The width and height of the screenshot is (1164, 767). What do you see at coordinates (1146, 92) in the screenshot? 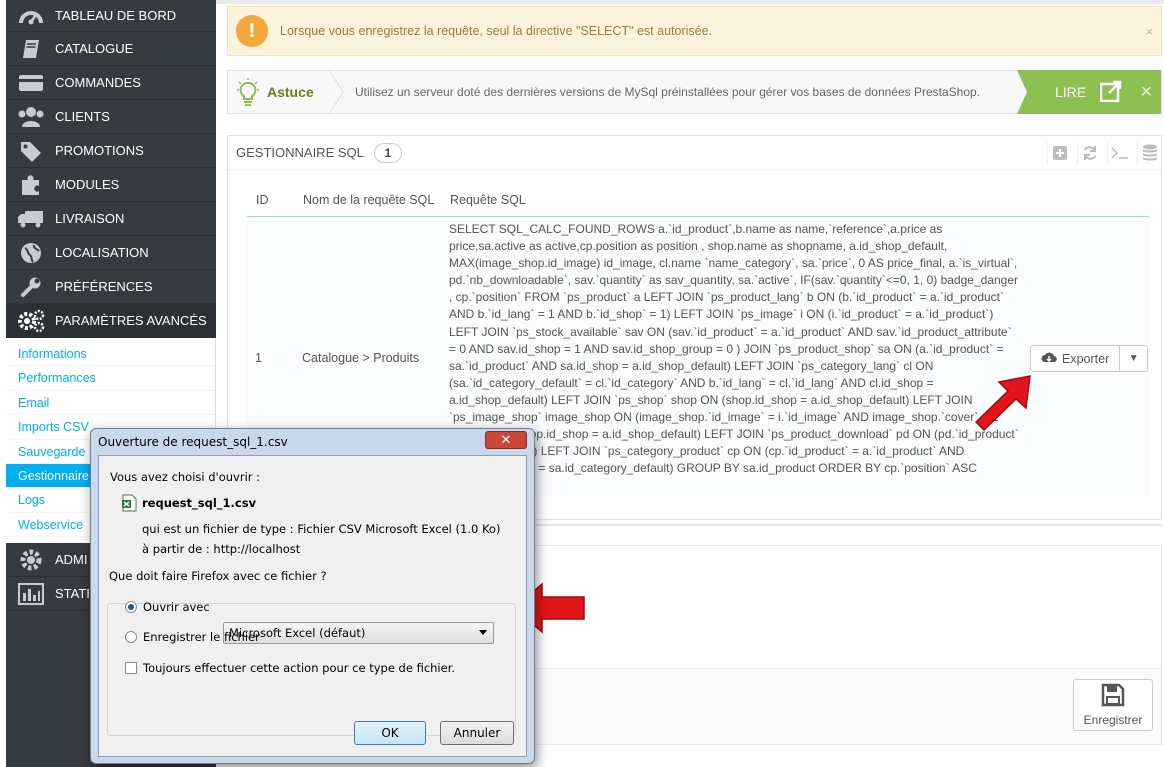
I see `tip-close-button: ✕` at bounding box center [1146, 92].